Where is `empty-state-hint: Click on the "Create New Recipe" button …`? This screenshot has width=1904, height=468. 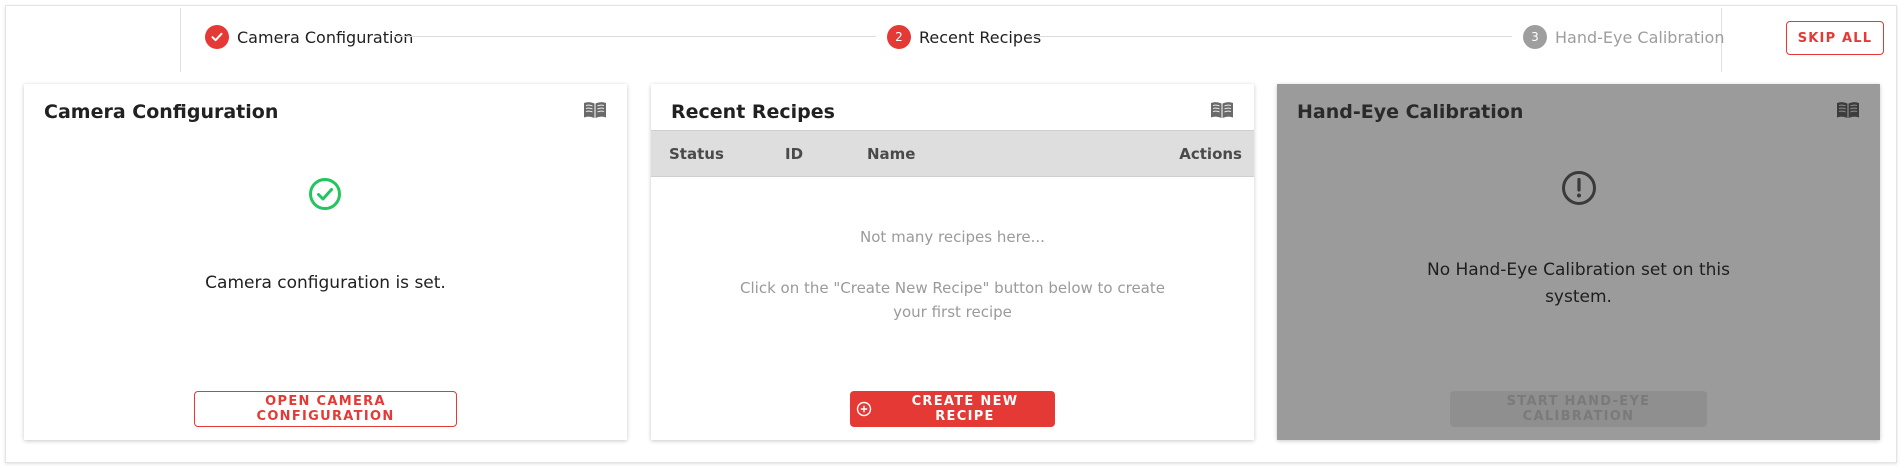
empty-state-hint: Click on the "Create New Recipe" button … is located at coordinates (952, 300).